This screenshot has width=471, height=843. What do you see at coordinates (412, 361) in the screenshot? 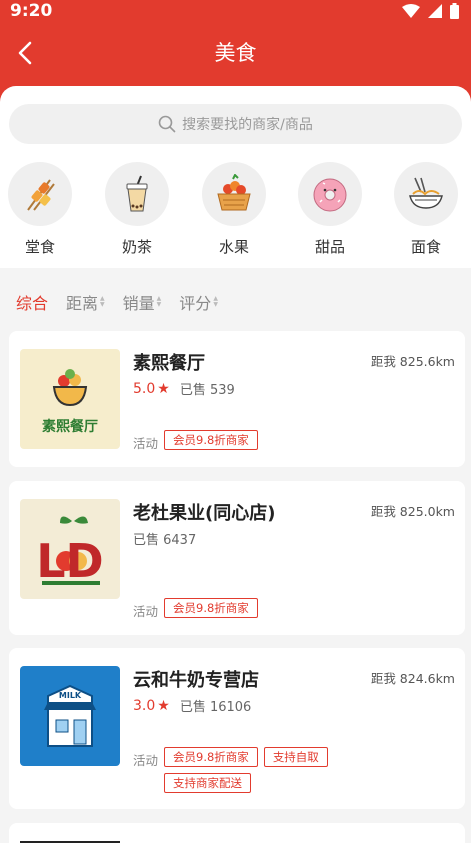
I see `shop-distance: 距我 825.6km` at bounding box center [412, 361].